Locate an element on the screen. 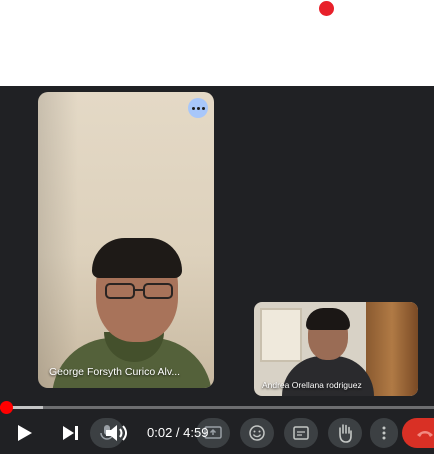  wall-picture is located at coordinates (281, 335).